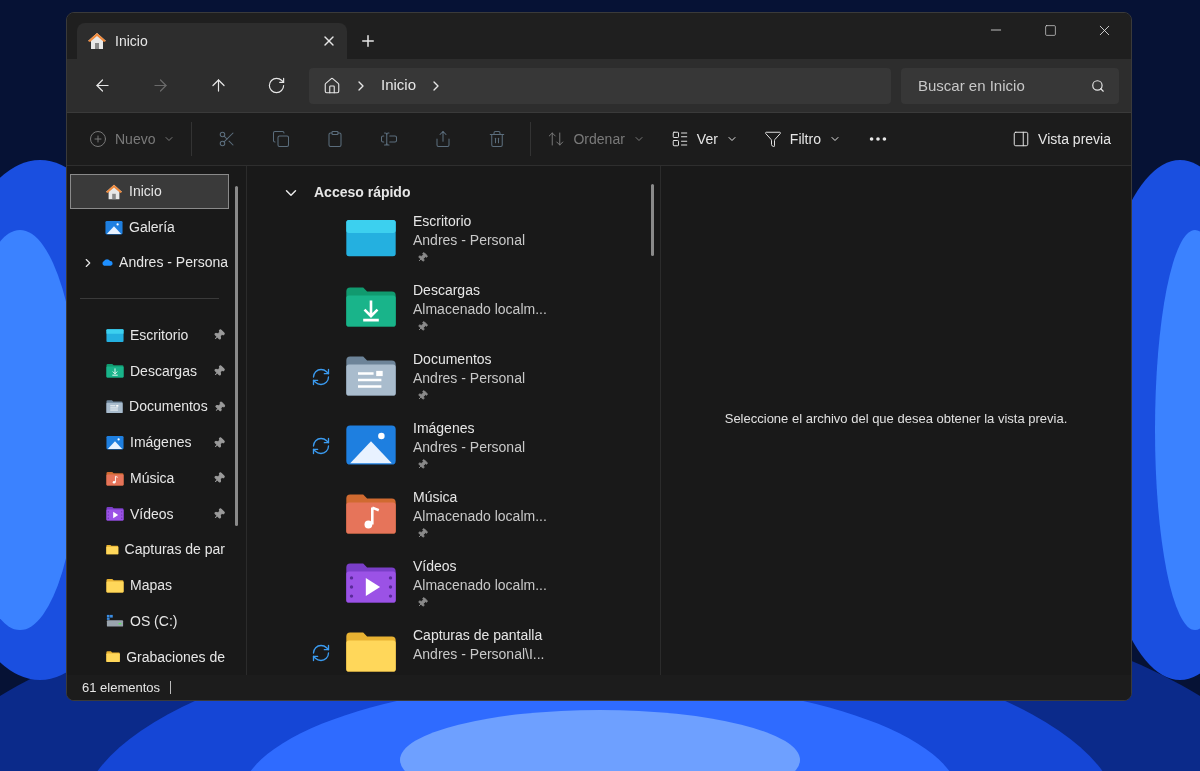 This screenshot has width=1200, height=771. What do you see at coordinates (679, 139) in the screenshot?
I see `list-icon` at bounding box center [679, 139].